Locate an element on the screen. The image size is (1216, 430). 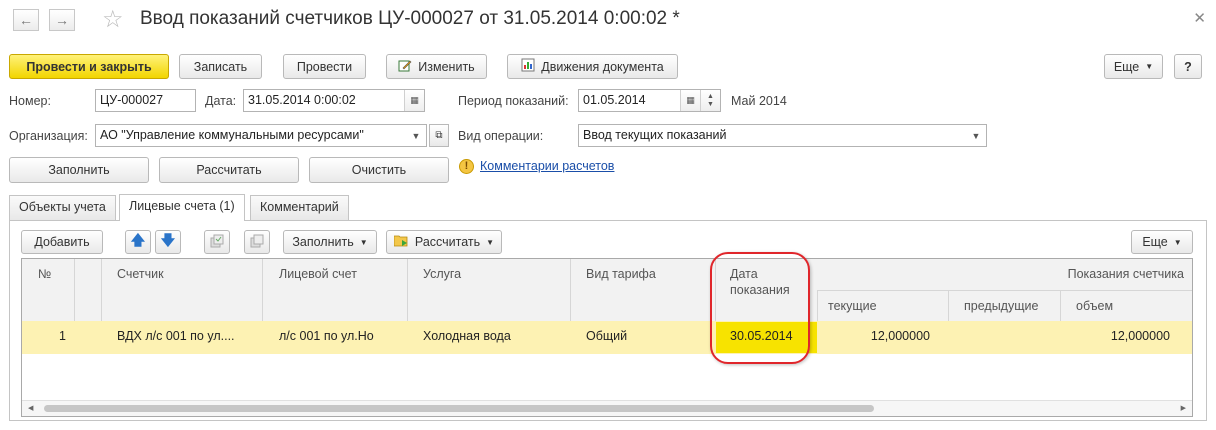
clear-button: Очистить is located at coordinates (379, 170).